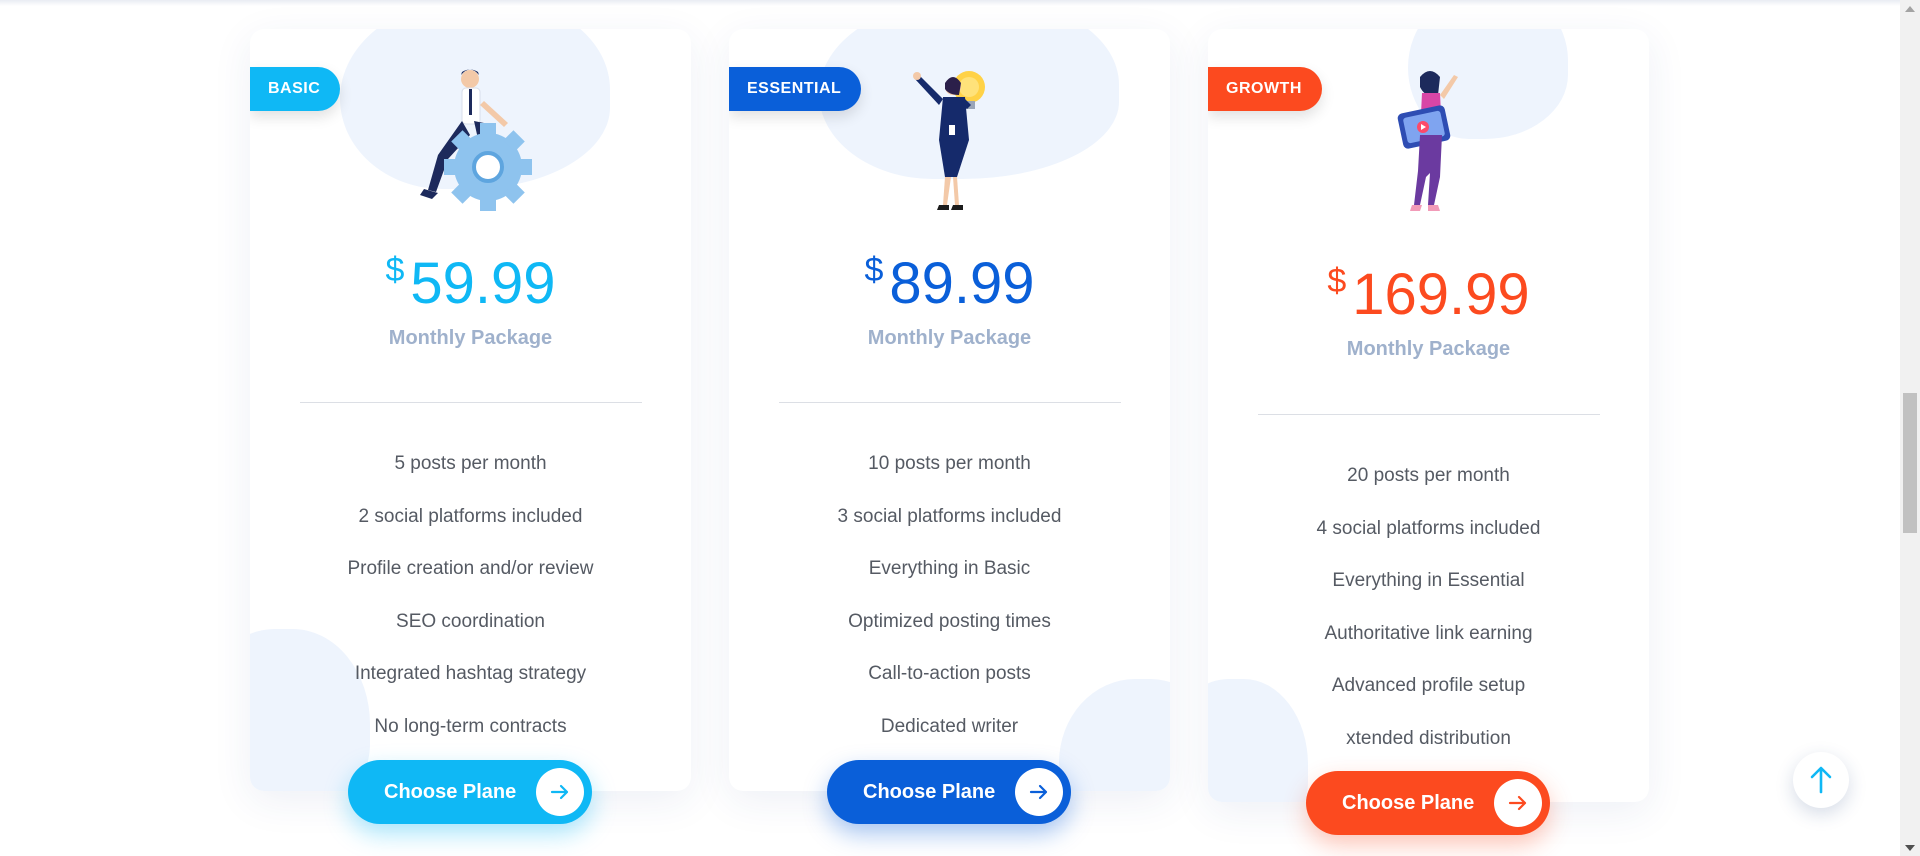  What do you see at coordinates (470, 726) in the screenshot?
I see `feature-item: No long-term contracts` at bounding box center [470, 726].